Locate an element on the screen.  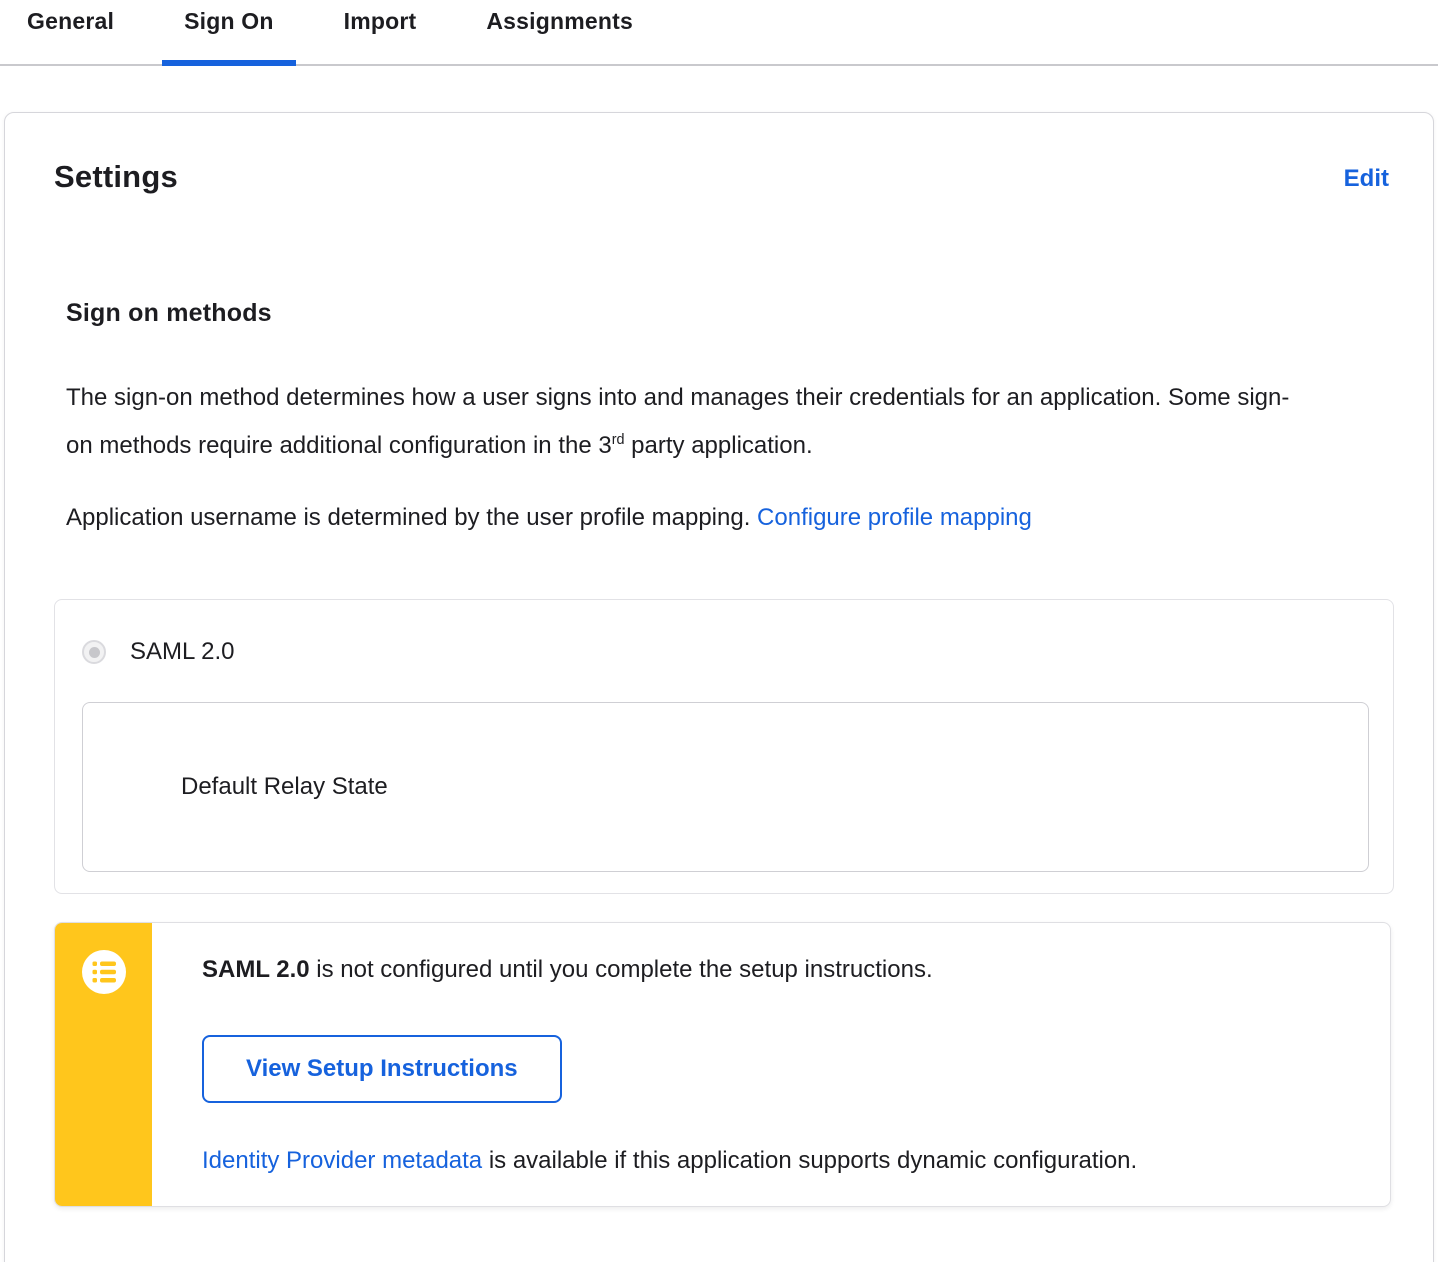
description-superscript: rd is located at coordinates (618, 440).